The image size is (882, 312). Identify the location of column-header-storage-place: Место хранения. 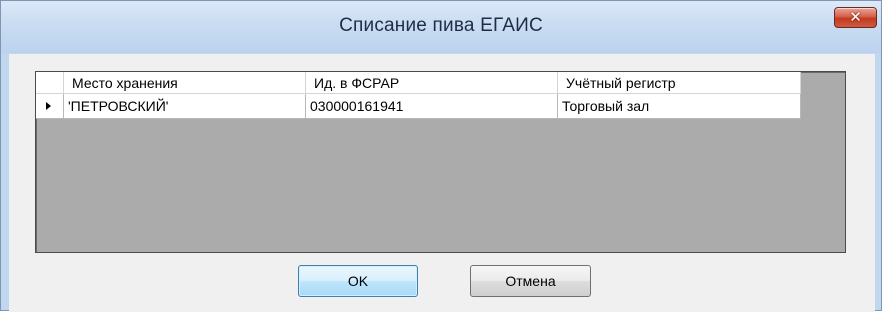
(185, 83).